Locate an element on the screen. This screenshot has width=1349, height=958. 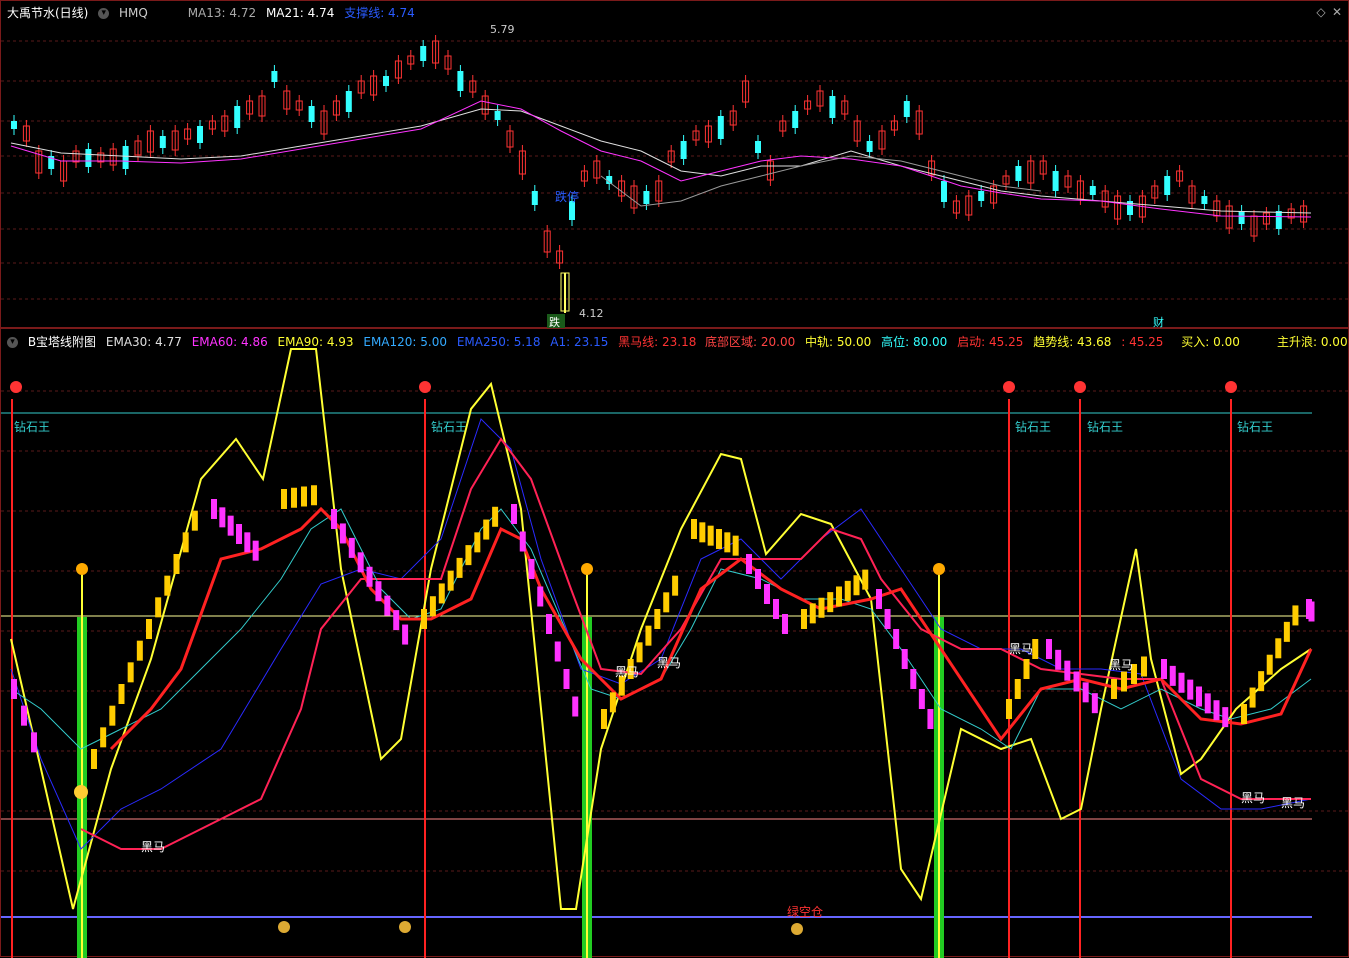
black-horse-6: 黑马 is located at coordinates (1253, 798).